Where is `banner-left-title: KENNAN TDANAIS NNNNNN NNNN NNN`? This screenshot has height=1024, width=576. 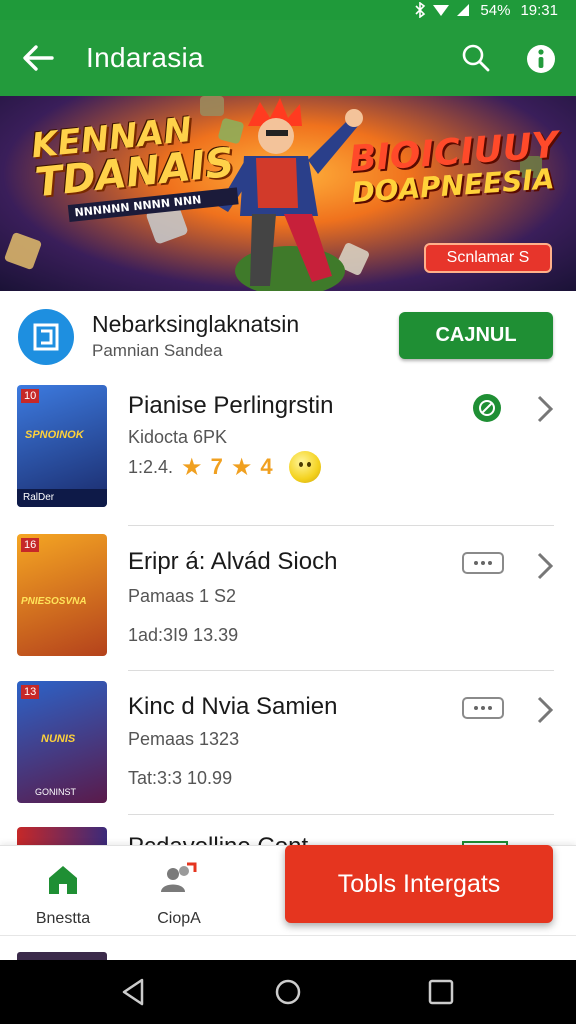 banner-left-title: KENNAN TDANAIS NNNNNN NNNN NNN is located at coordinates (134, 165).